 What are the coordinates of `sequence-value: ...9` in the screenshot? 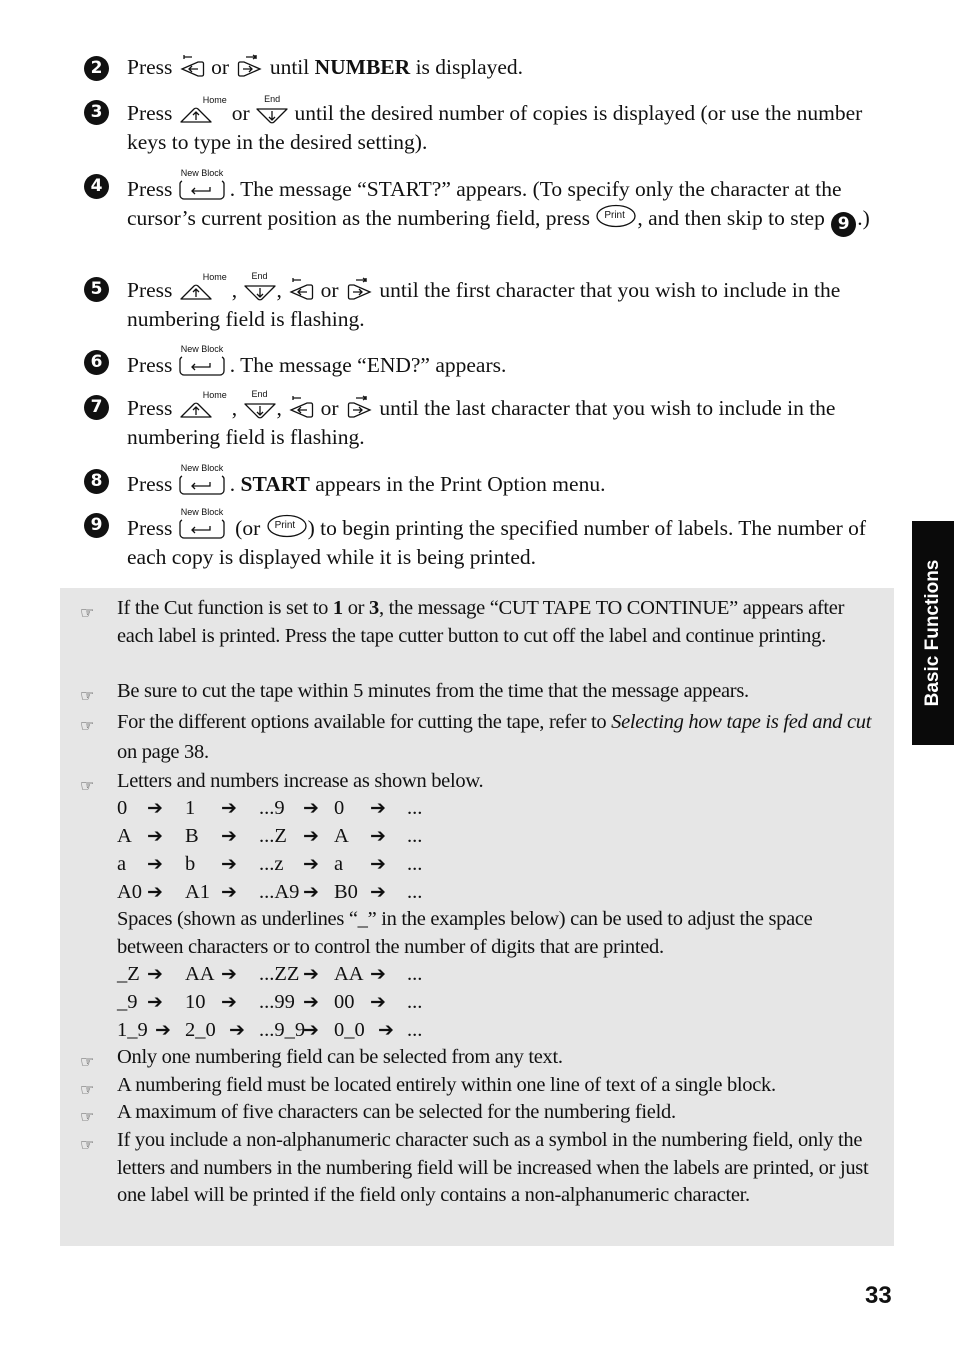 It's located at (272, 808).